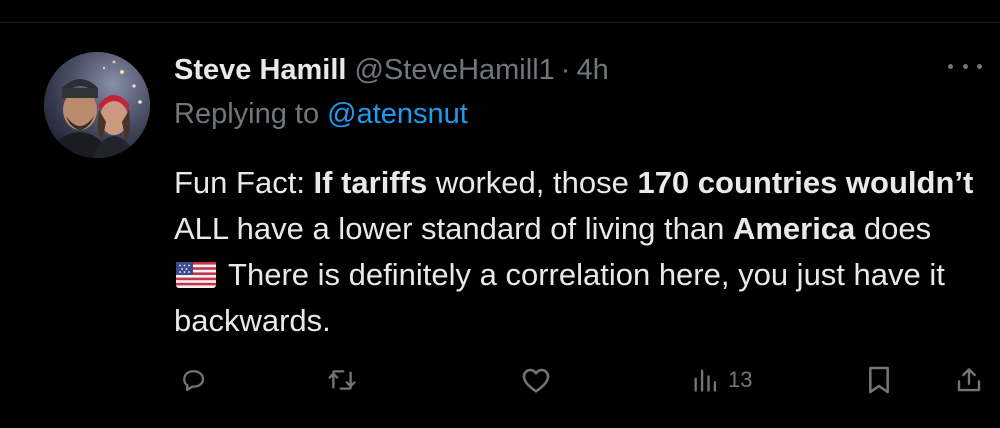 This screenshot has height=428, width=1000. I want to click on text-segment: ALL have a lower standard of living than, so click(453, 228).